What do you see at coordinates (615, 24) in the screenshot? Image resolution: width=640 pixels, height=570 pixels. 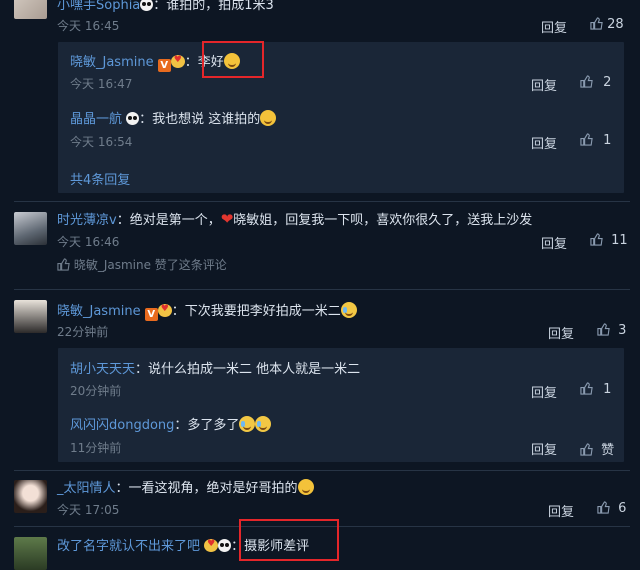 I see `like-count: 28` at bounding box center [615, 24].